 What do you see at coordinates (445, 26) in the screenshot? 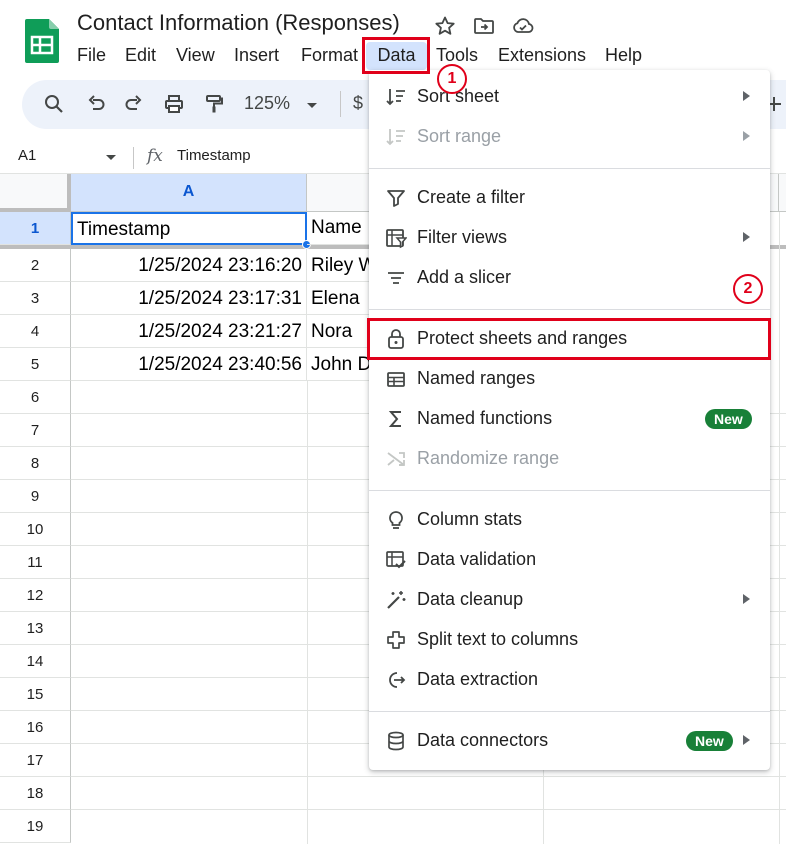
I see `star-icon` at bounding box center [445, 26].